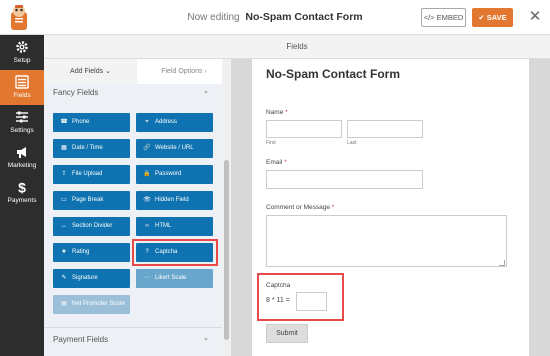 The image size is (550, 356). Describe the element at coordinates (147, 226) in the screenshot. I see `code-icon: ‹›` at that location.